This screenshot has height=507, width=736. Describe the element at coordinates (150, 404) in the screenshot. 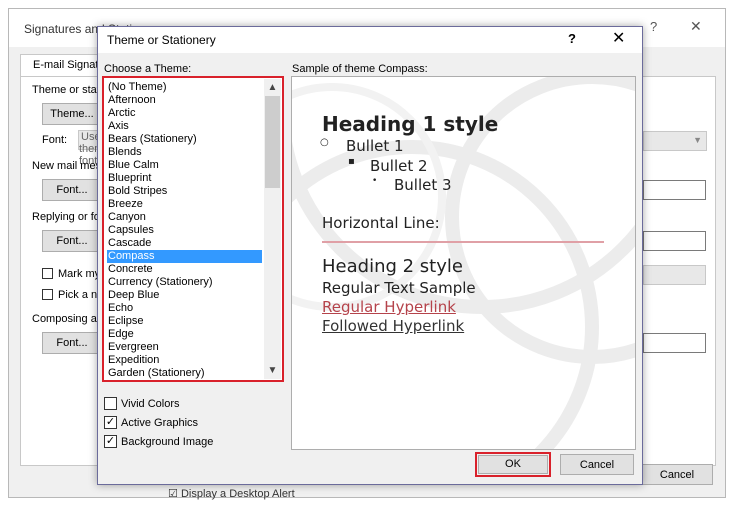

I see `vivid-colors-label: Vivid Colors` at that location.